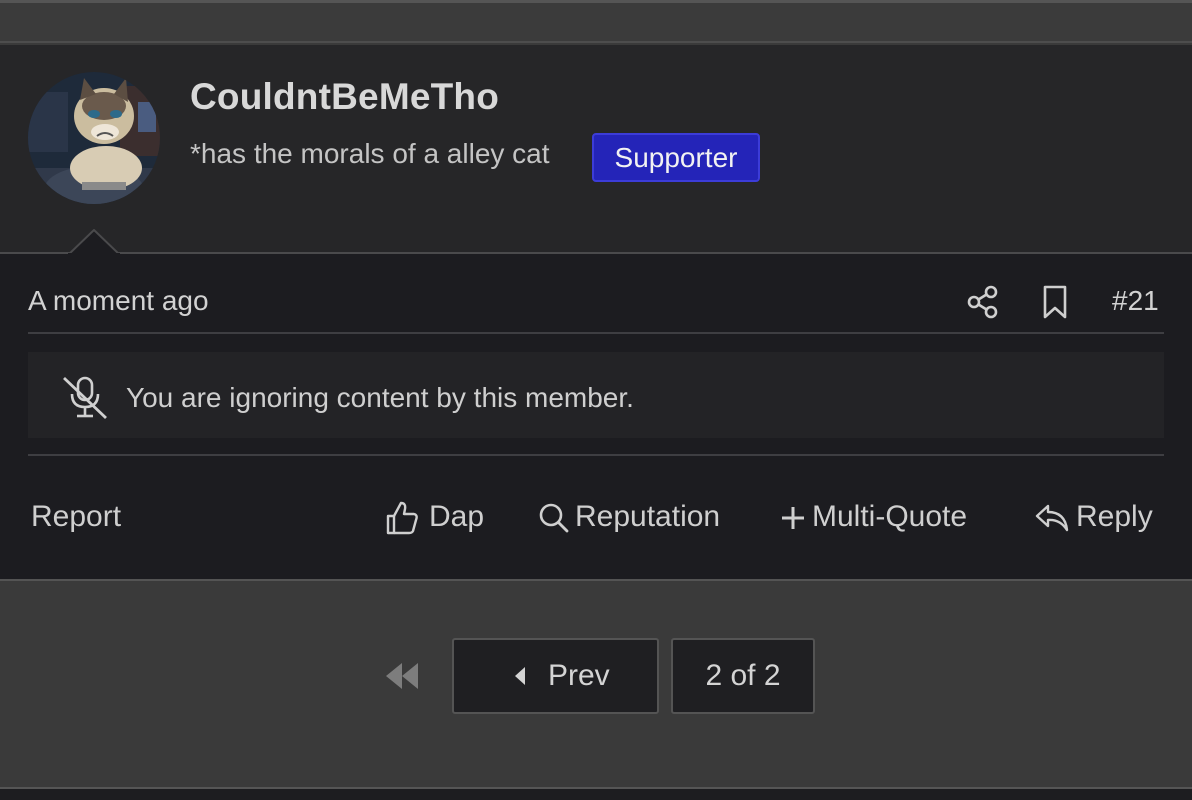 The height and width of the screenshot is (800, 1192). Describe the element at coordinates (596, 21) in the screenshot. I see `top-strip` at that location.